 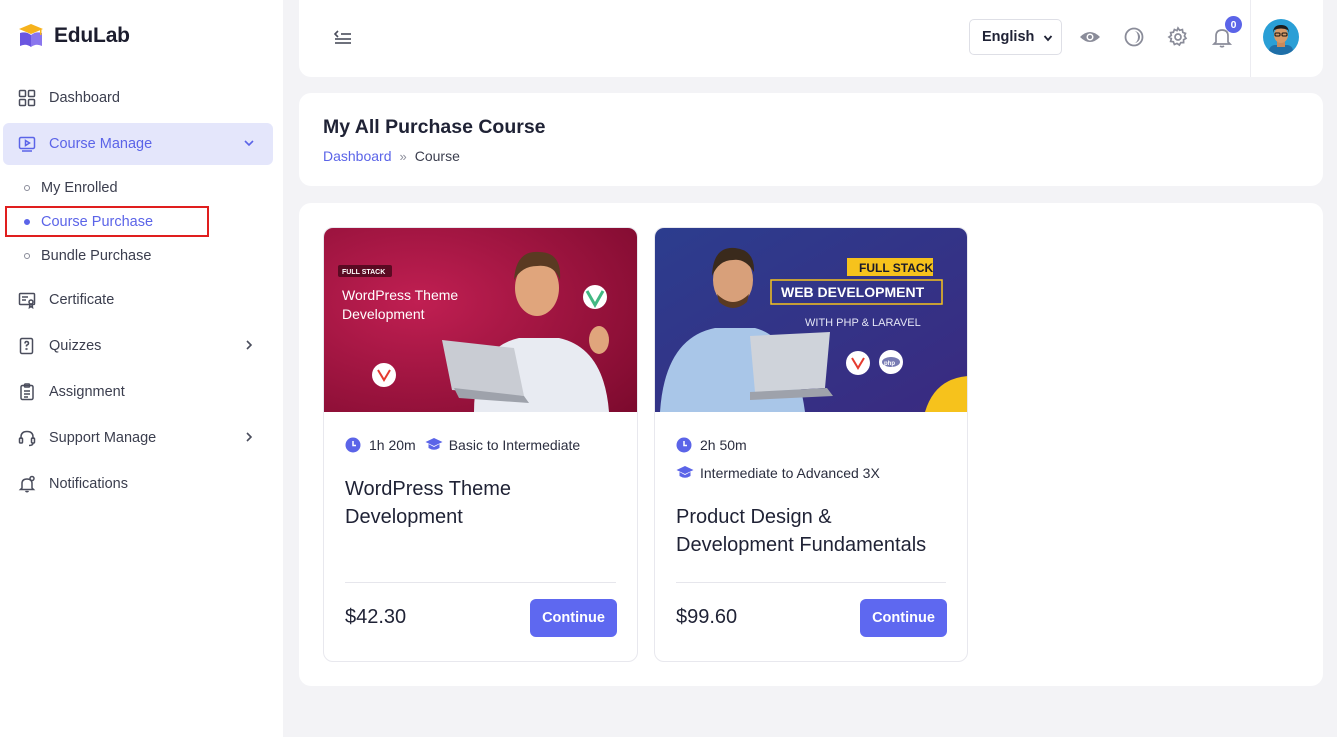 What do you see at coordinates (357, 156) in the screenshot?
I see `breadcrumb-home-link: Dashboard` at bounding box center [357, 156].